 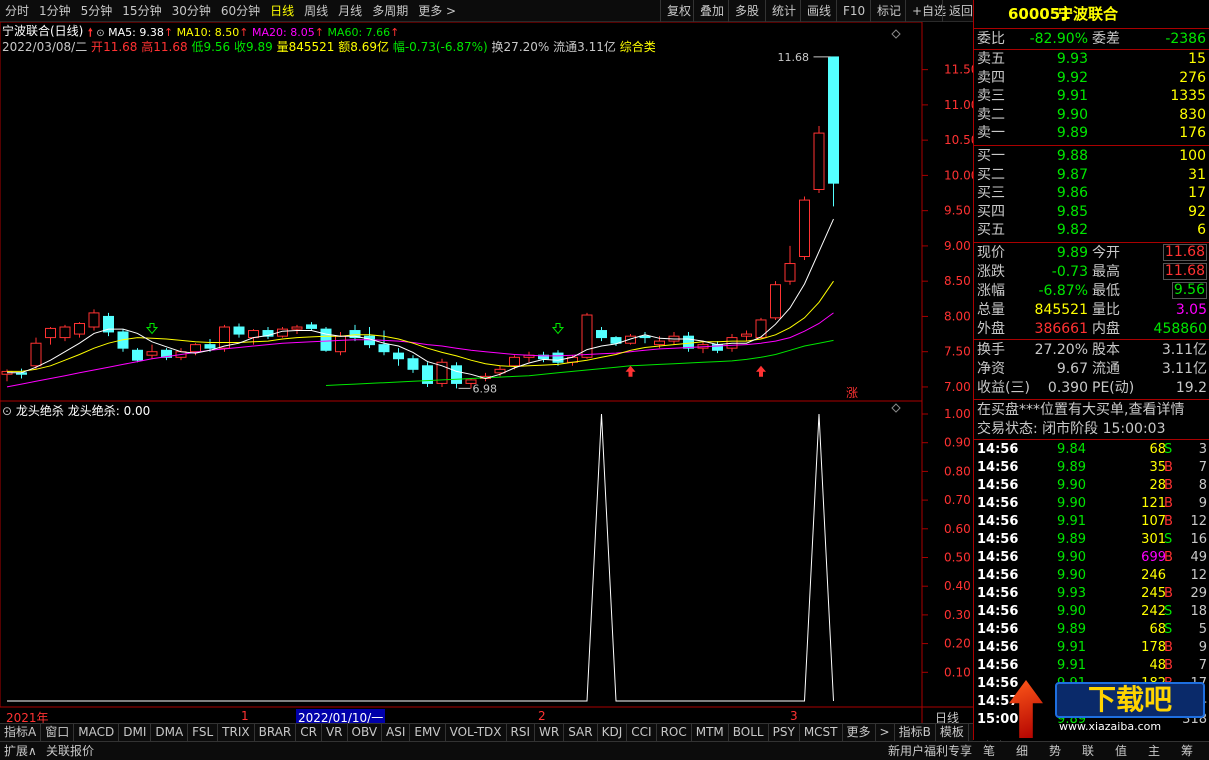 I want to click on indicator-tab-19: ROC, so click(x=674, y=732).